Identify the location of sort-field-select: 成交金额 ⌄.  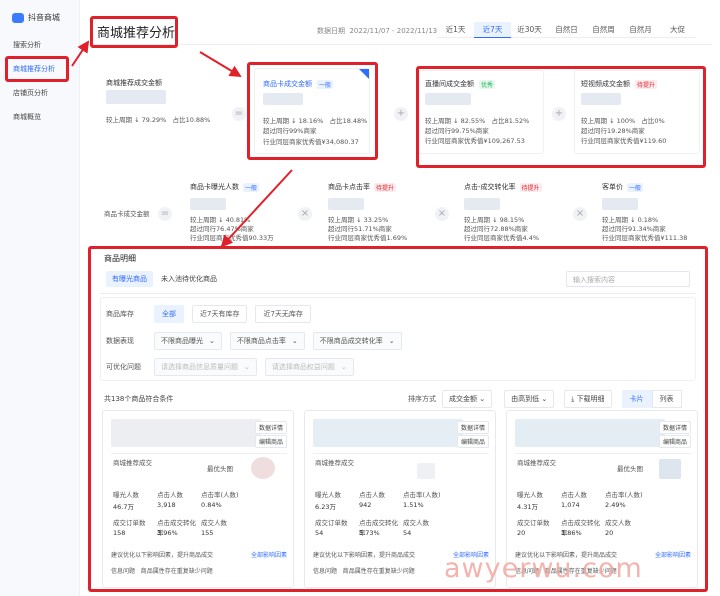
(467, 399).